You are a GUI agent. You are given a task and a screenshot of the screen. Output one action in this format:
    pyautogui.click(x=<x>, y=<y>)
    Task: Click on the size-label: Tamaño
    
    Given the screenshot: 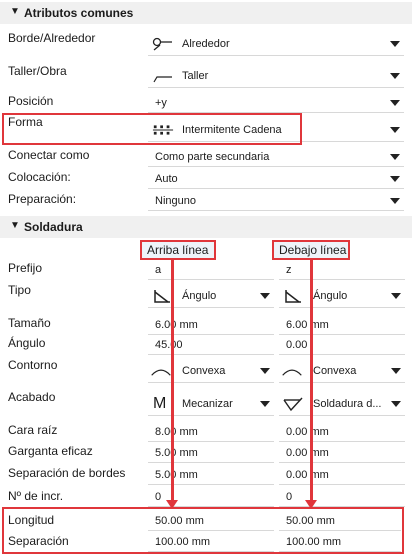 What is the action you would take?
    pyautogui.click(x=29, y=323)
    